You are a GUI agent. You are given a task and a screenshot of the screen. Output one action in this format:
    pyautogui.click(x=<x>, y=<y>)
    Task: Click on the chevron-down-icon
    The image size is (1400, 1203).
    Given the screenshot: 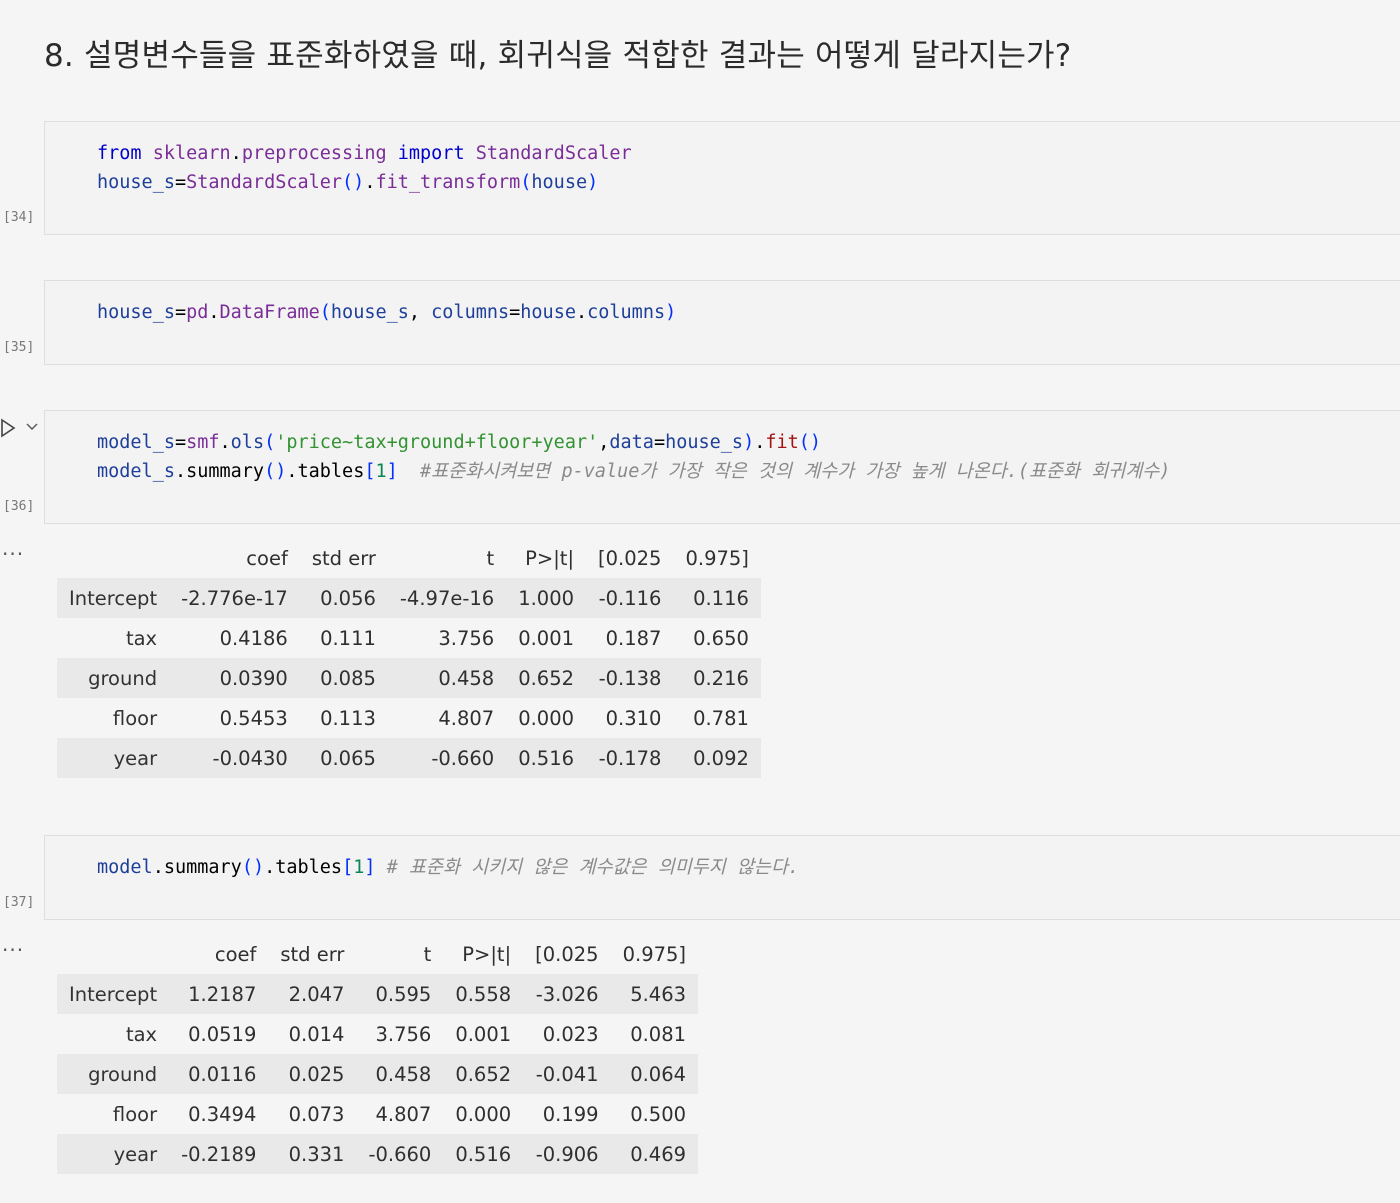 What is the action you would take?
    pyautogui.click(x=32, y=427)
    